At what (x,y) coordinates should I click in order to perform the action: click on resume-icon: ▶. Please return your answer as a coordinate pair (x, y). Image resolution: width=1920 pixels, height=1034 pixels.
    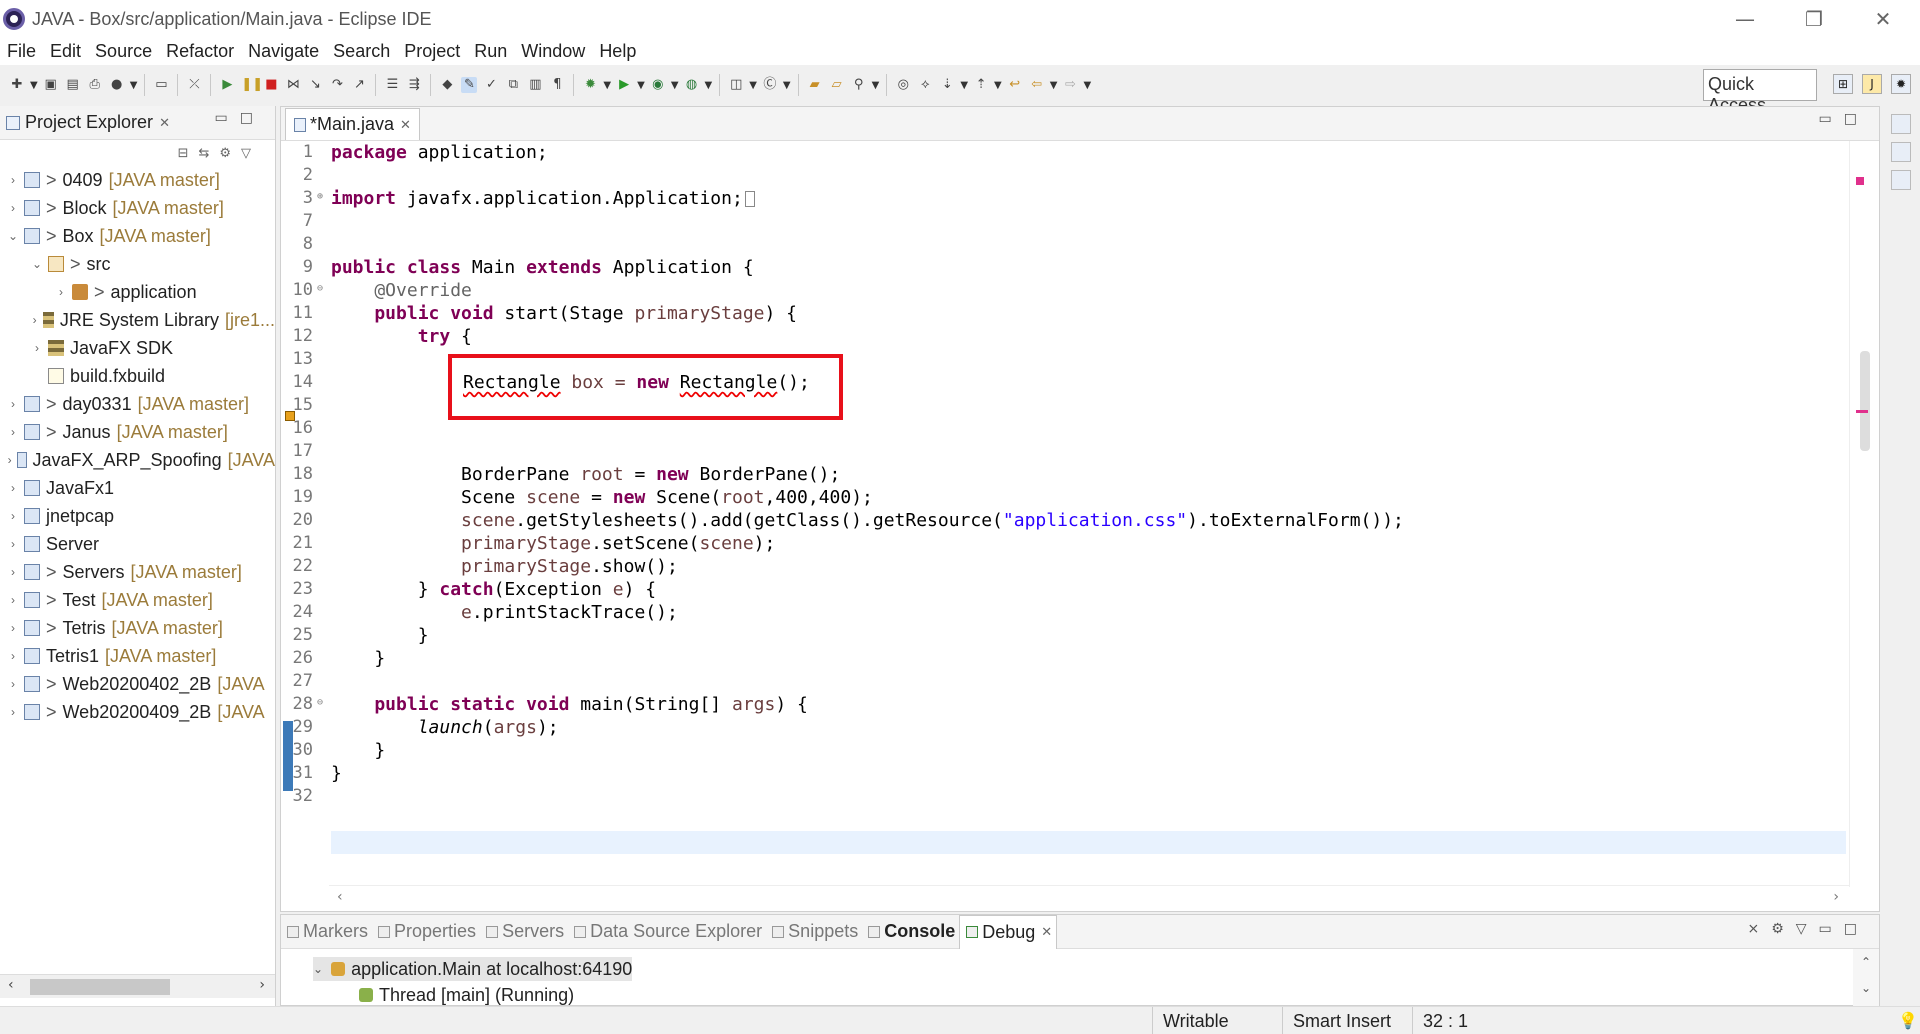
    Looking at the image, I should click on (227, 85).